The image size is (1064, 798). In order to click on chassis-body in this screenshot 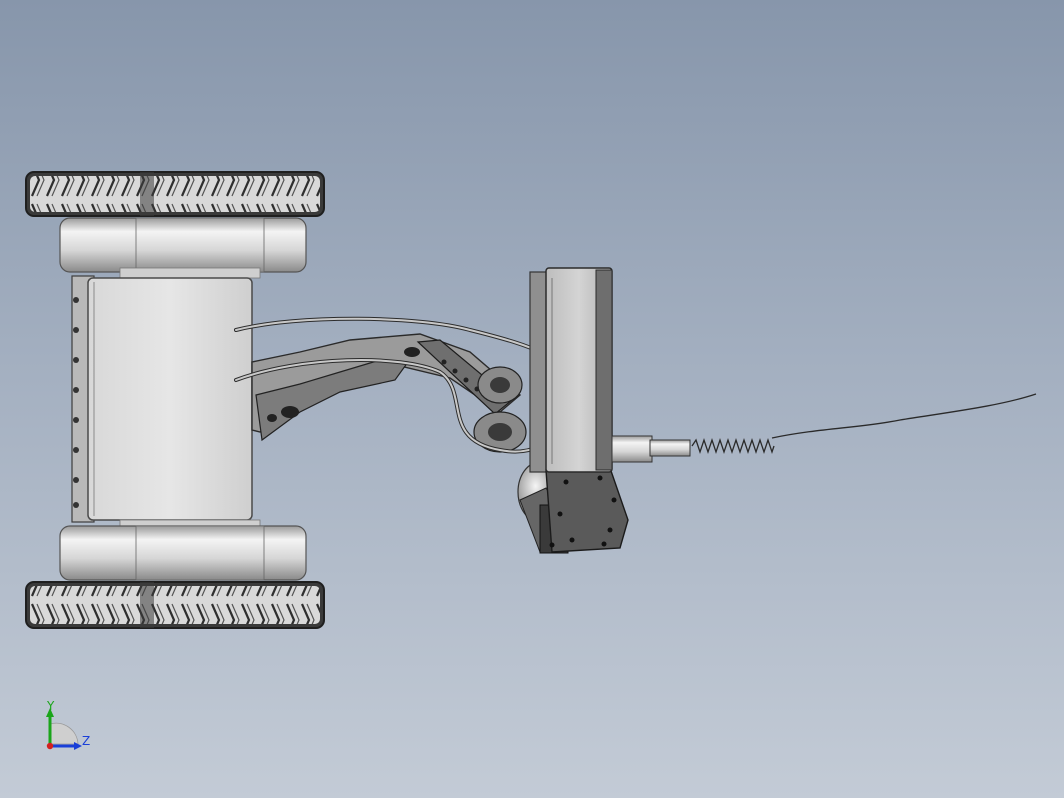, I will do `click(162, 399)`.